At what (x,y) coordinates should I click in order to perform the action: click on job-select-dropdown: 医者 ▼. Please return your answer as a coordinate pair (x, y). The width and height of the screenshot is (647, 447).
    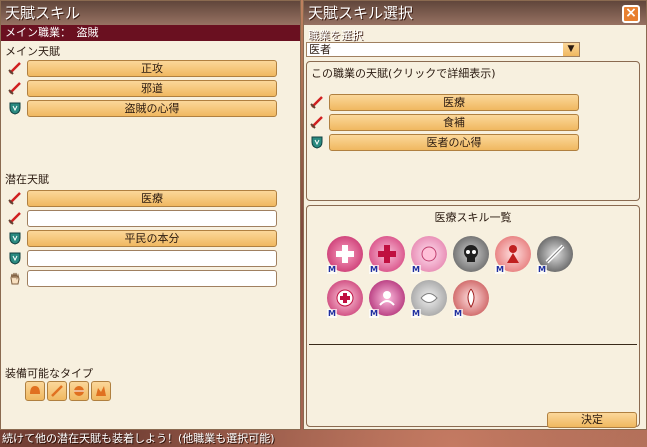
    Looking at the image, I should click on (443, 49).